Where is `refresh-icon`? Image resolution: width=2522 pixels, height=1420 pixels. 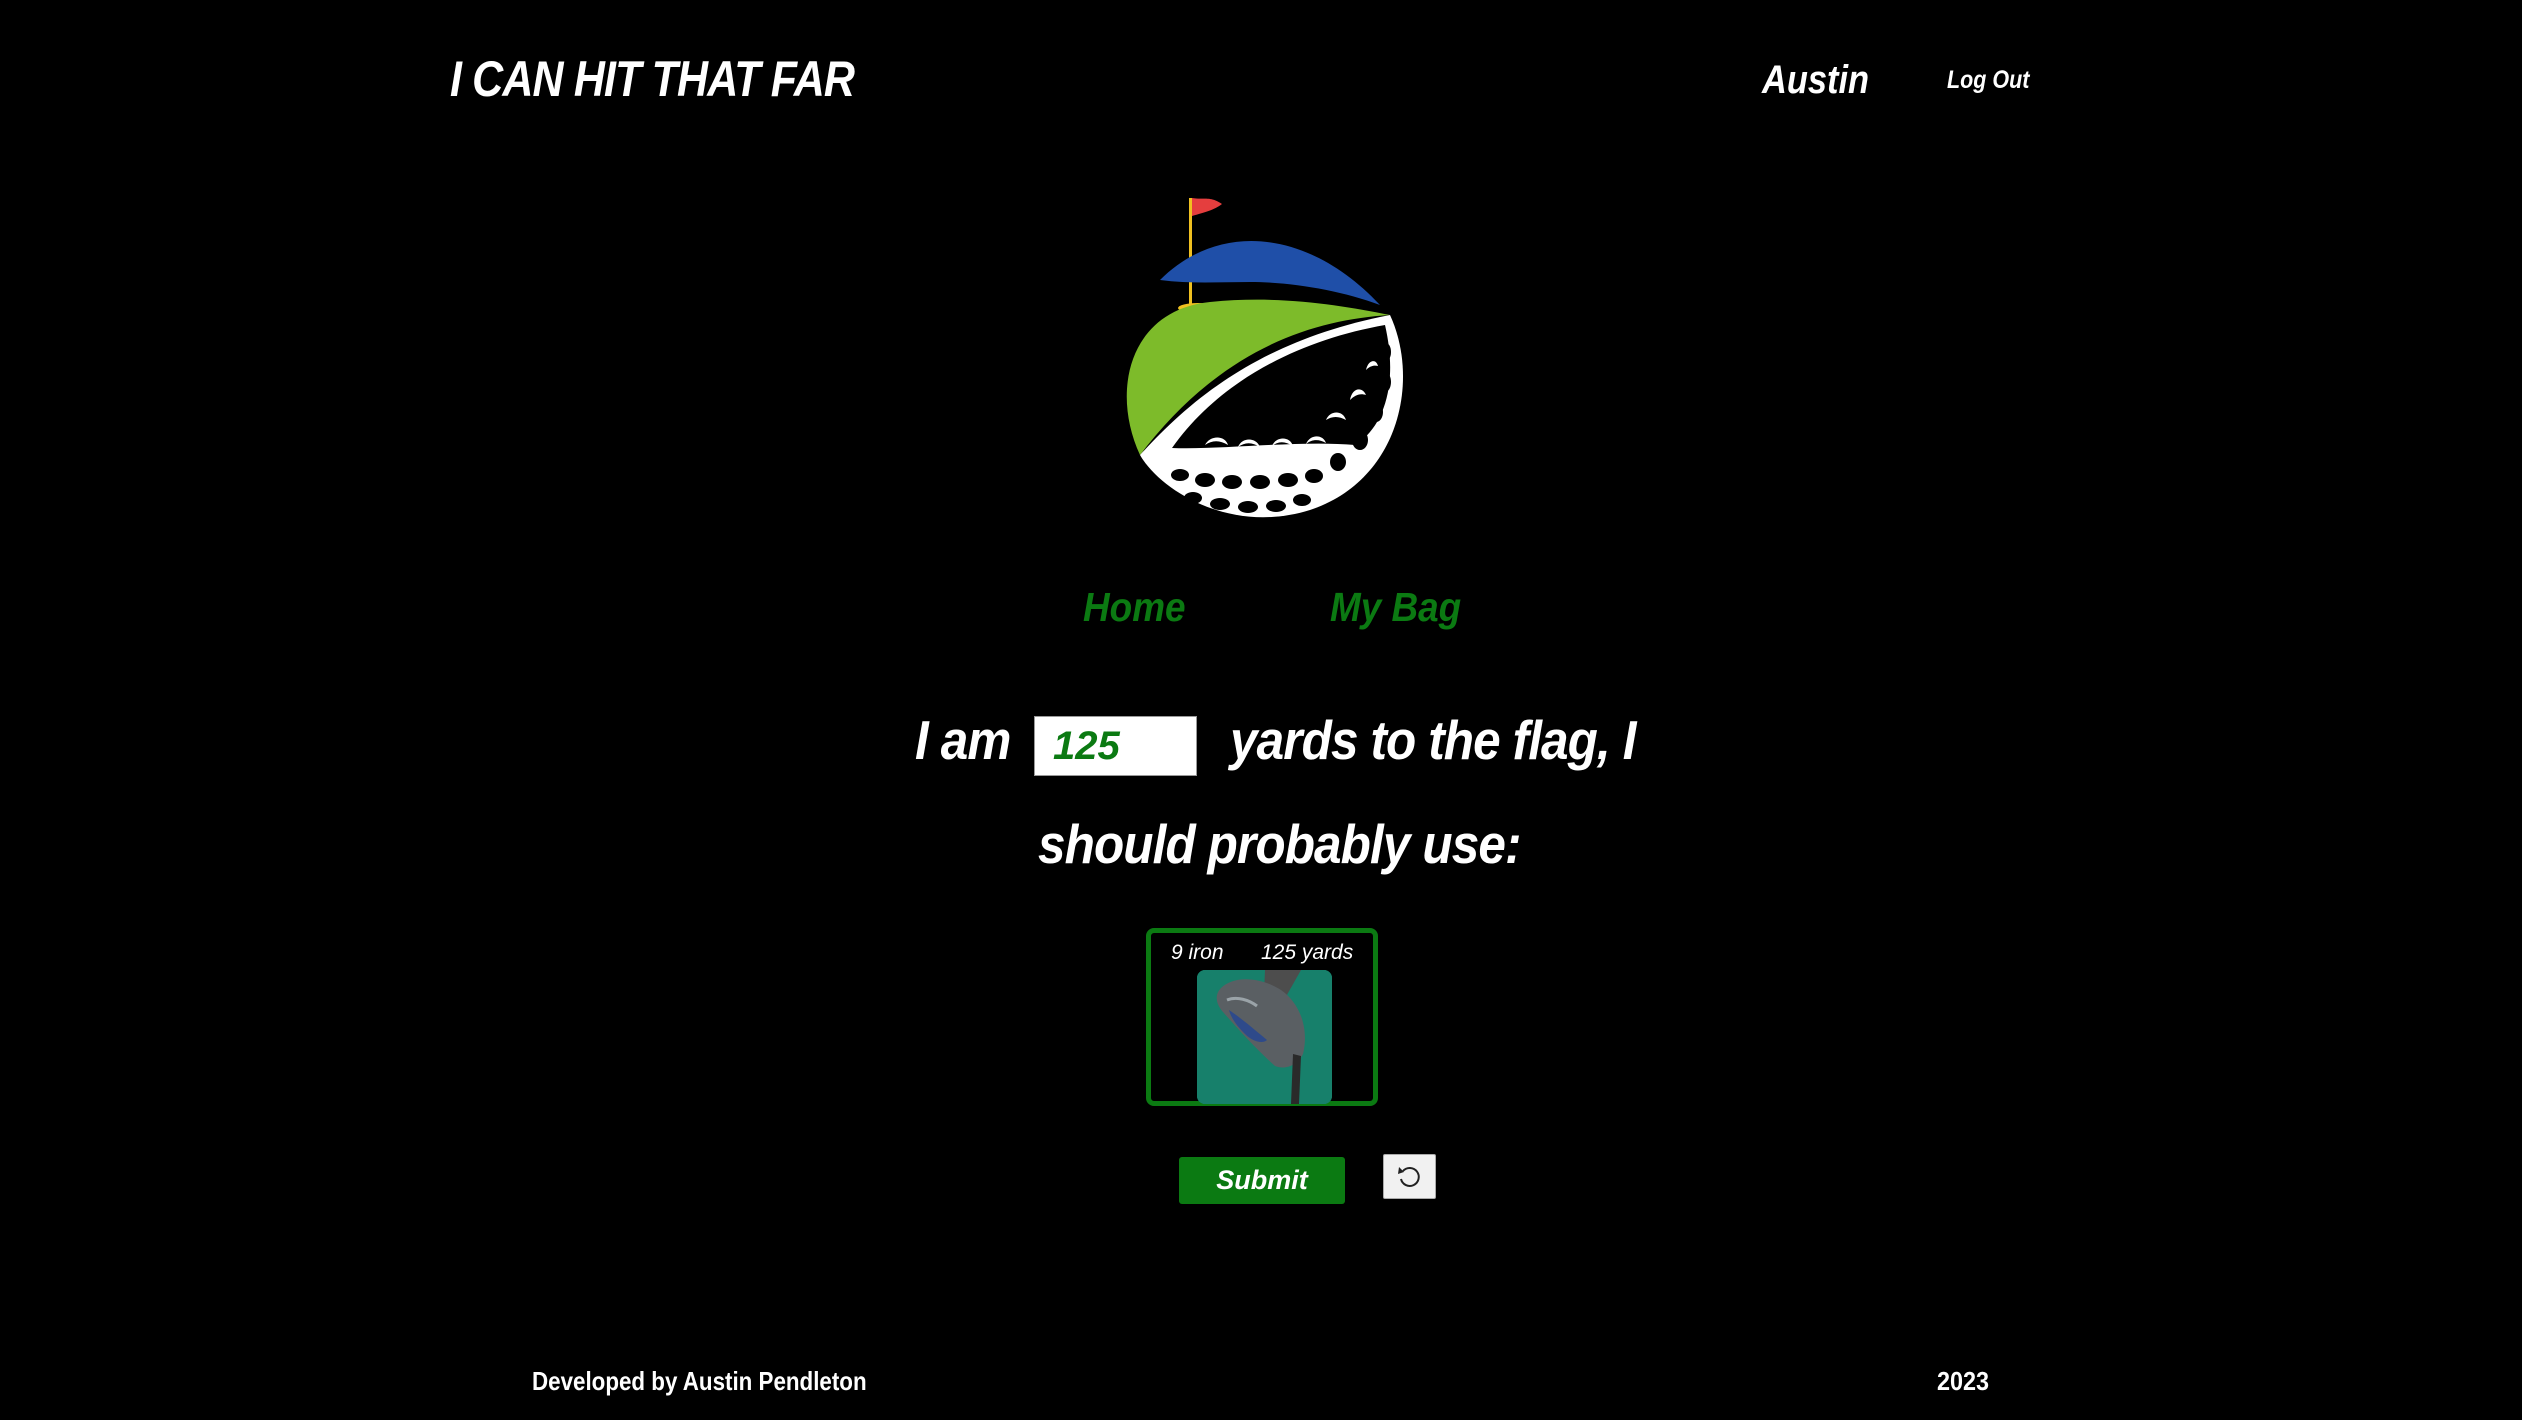 refresh-icon is located at coordinates (1408, 1176).